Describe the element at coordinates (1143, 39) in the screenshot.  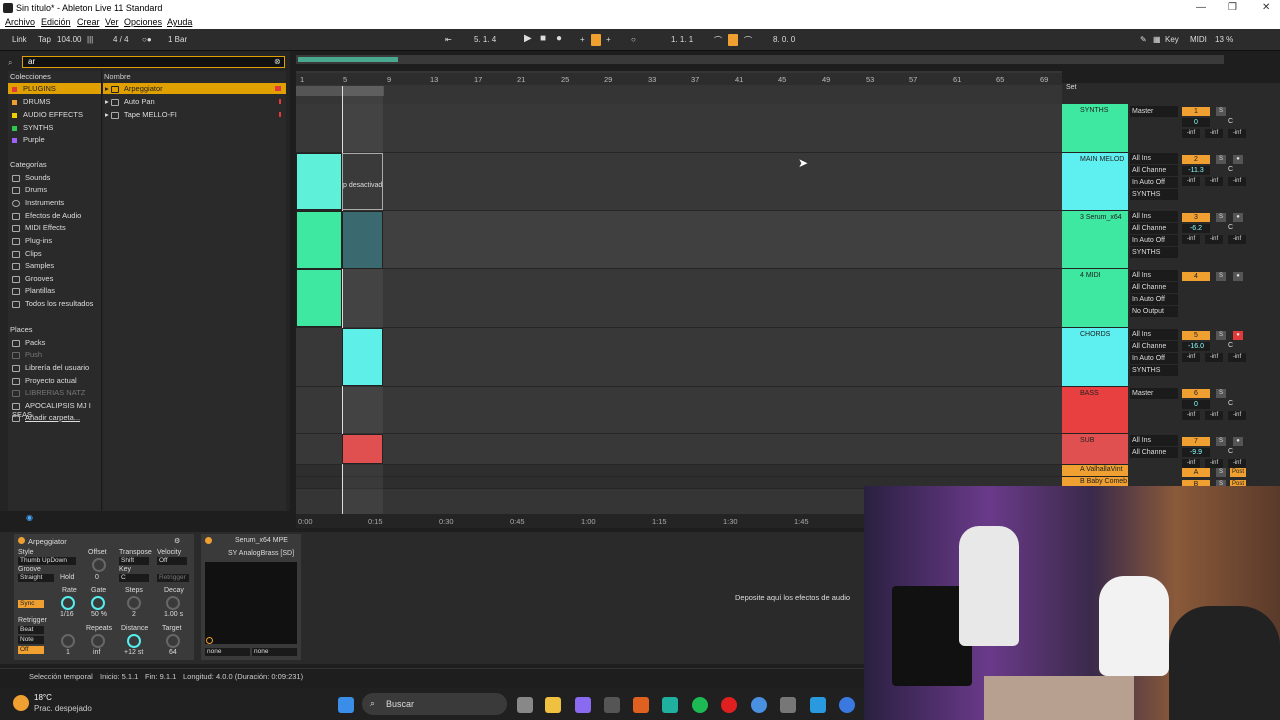
I see `draw-mode-icon: ✎` at that location.